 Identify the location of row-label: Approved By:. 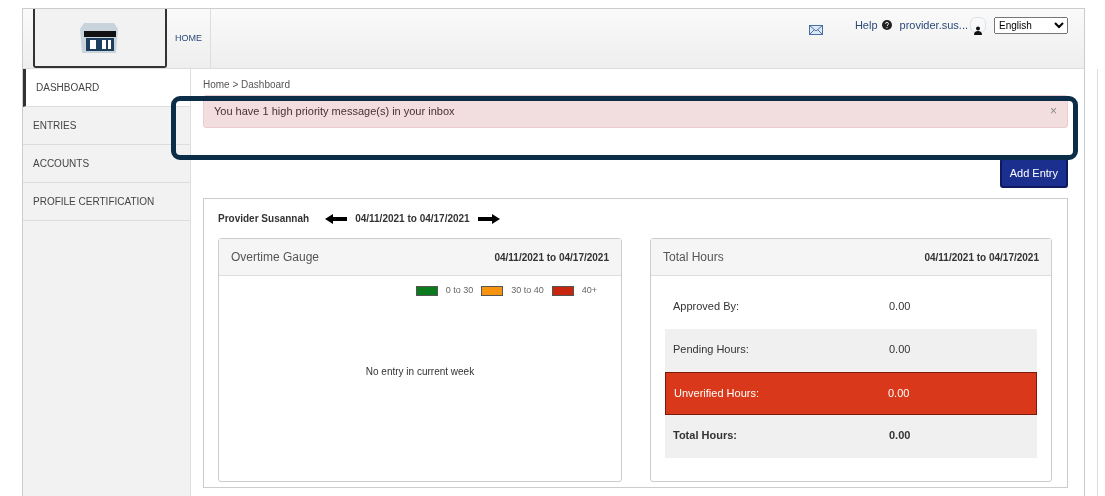
(706, 306).